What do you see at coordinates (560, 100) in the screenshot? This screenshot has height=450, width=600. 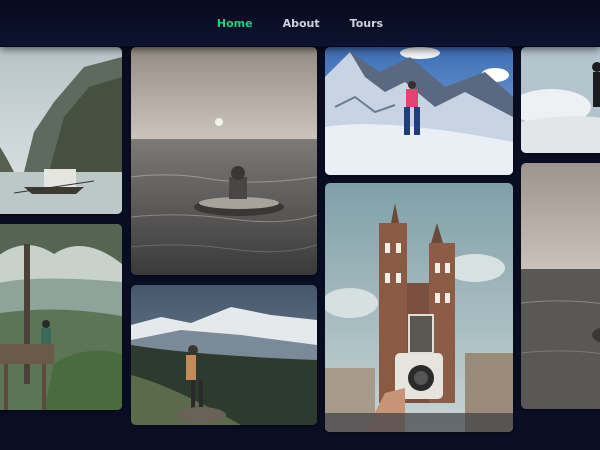 I see `photo-dark-figure-clouds` at bounding box center [560, 100].